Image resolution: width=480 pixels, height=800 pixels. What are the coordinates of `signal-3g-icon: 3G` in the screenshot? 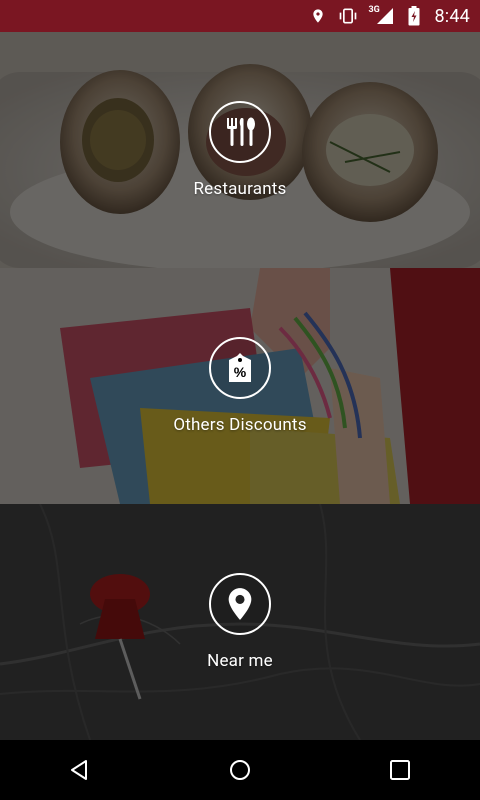 It's located at (381, 15).